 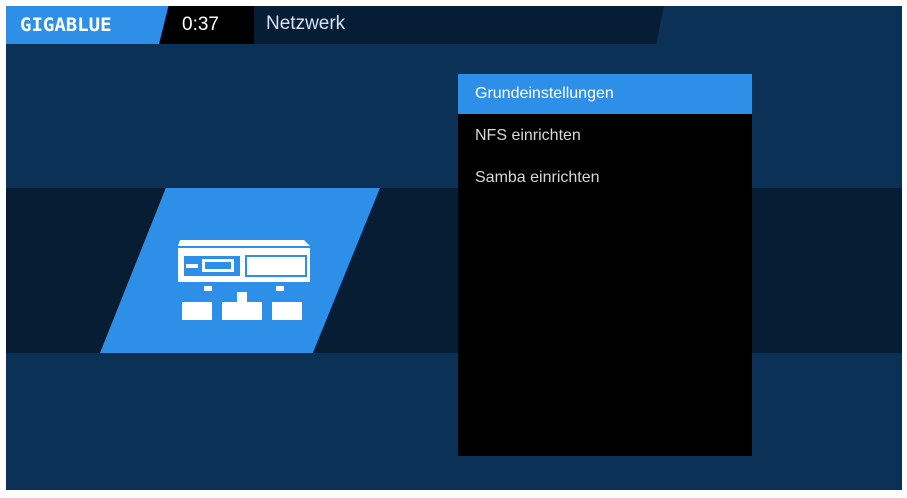 What do you see at coordinates (66, 25) in the screenshot?
I see `brand-logo: GIGABLUE` at bounding box center [66, 25].